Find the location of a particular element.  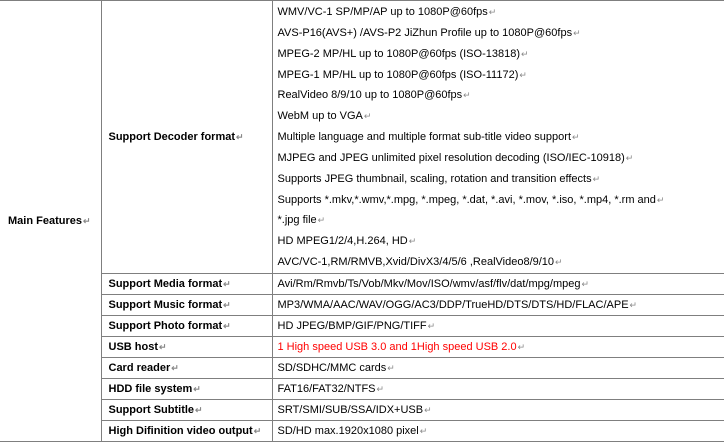

decoder-format-line: HD MPEG1/2/4,H.264, HD↵ is located at coordinates (347, 241).